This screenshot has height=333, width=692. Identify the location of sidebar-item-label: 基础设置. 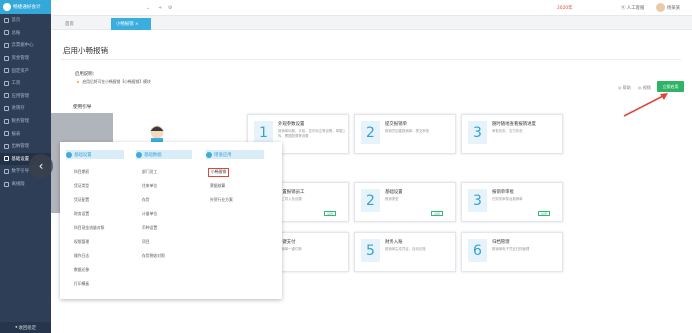
(20, 159).